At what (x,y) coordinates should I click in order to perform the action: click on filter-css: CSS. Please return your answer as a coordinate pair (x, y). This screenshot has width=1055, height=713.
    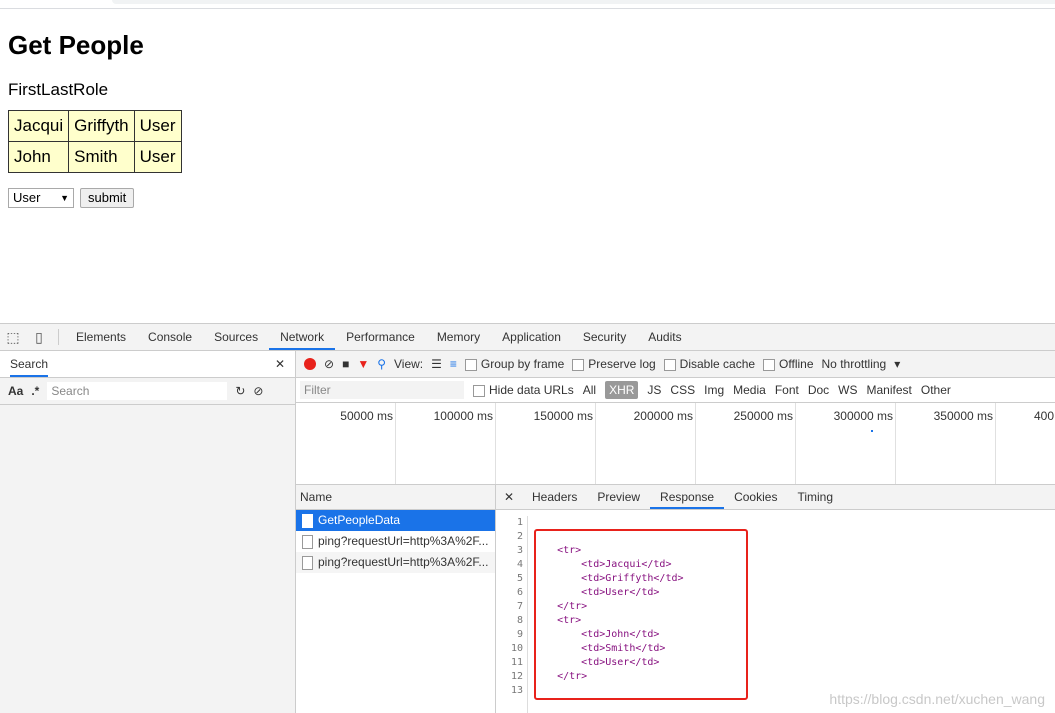
    Looking at the image, I should click on (682, 390).